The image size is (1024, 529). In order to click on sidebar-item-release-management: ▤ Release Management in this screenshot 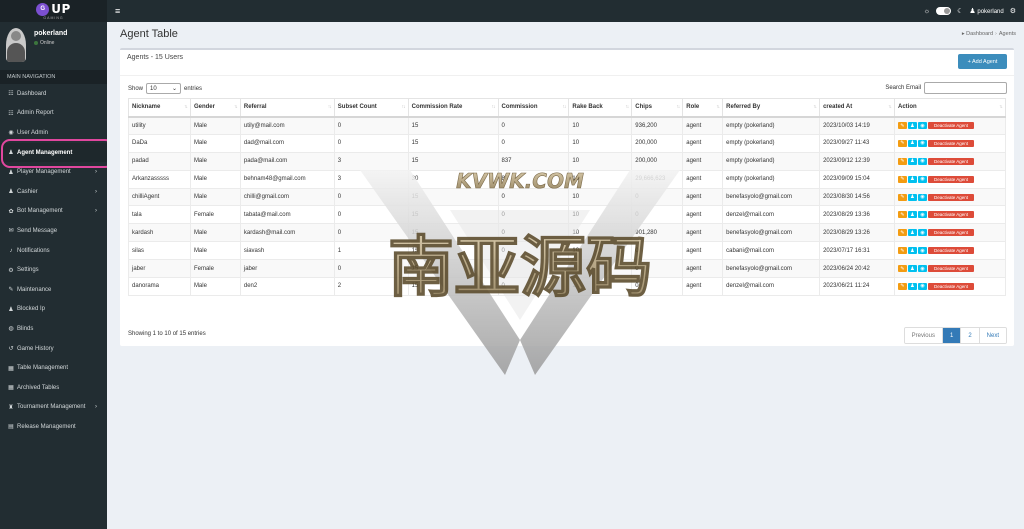, I will do `click(53, 427)`.